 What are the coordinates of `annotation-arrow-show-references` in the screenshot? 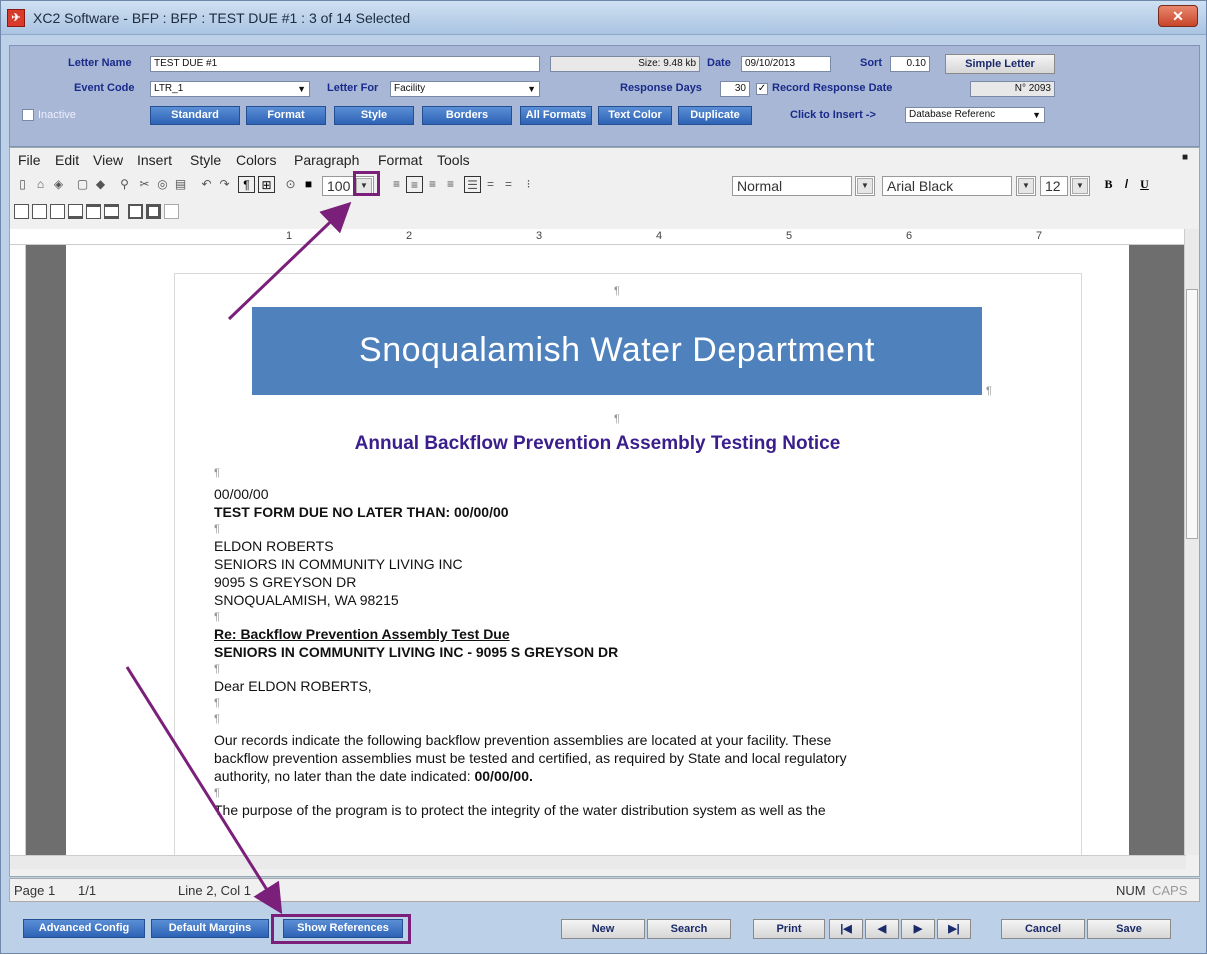 It's located at (204, 790).